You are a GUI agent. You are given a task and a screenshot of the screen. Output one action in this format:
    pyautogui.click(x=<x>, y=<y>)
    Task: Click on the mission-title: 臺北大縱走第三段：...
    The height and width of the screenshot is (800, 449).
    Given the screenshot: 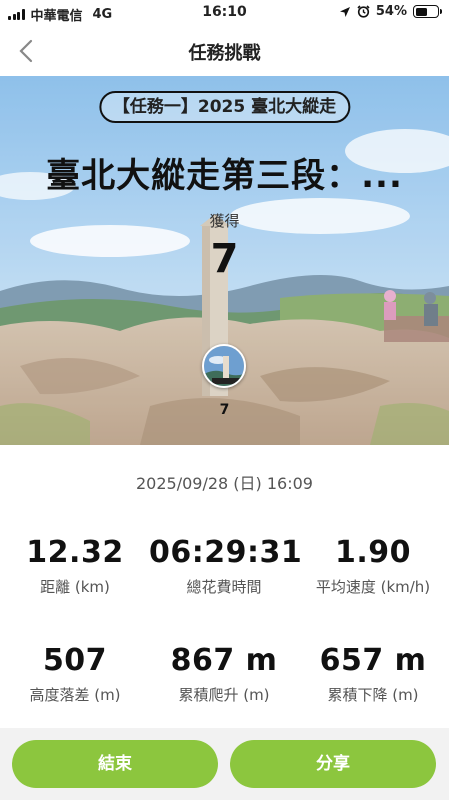 What is the action you would take?
    pyautogui.click(x=224, y=176)
    